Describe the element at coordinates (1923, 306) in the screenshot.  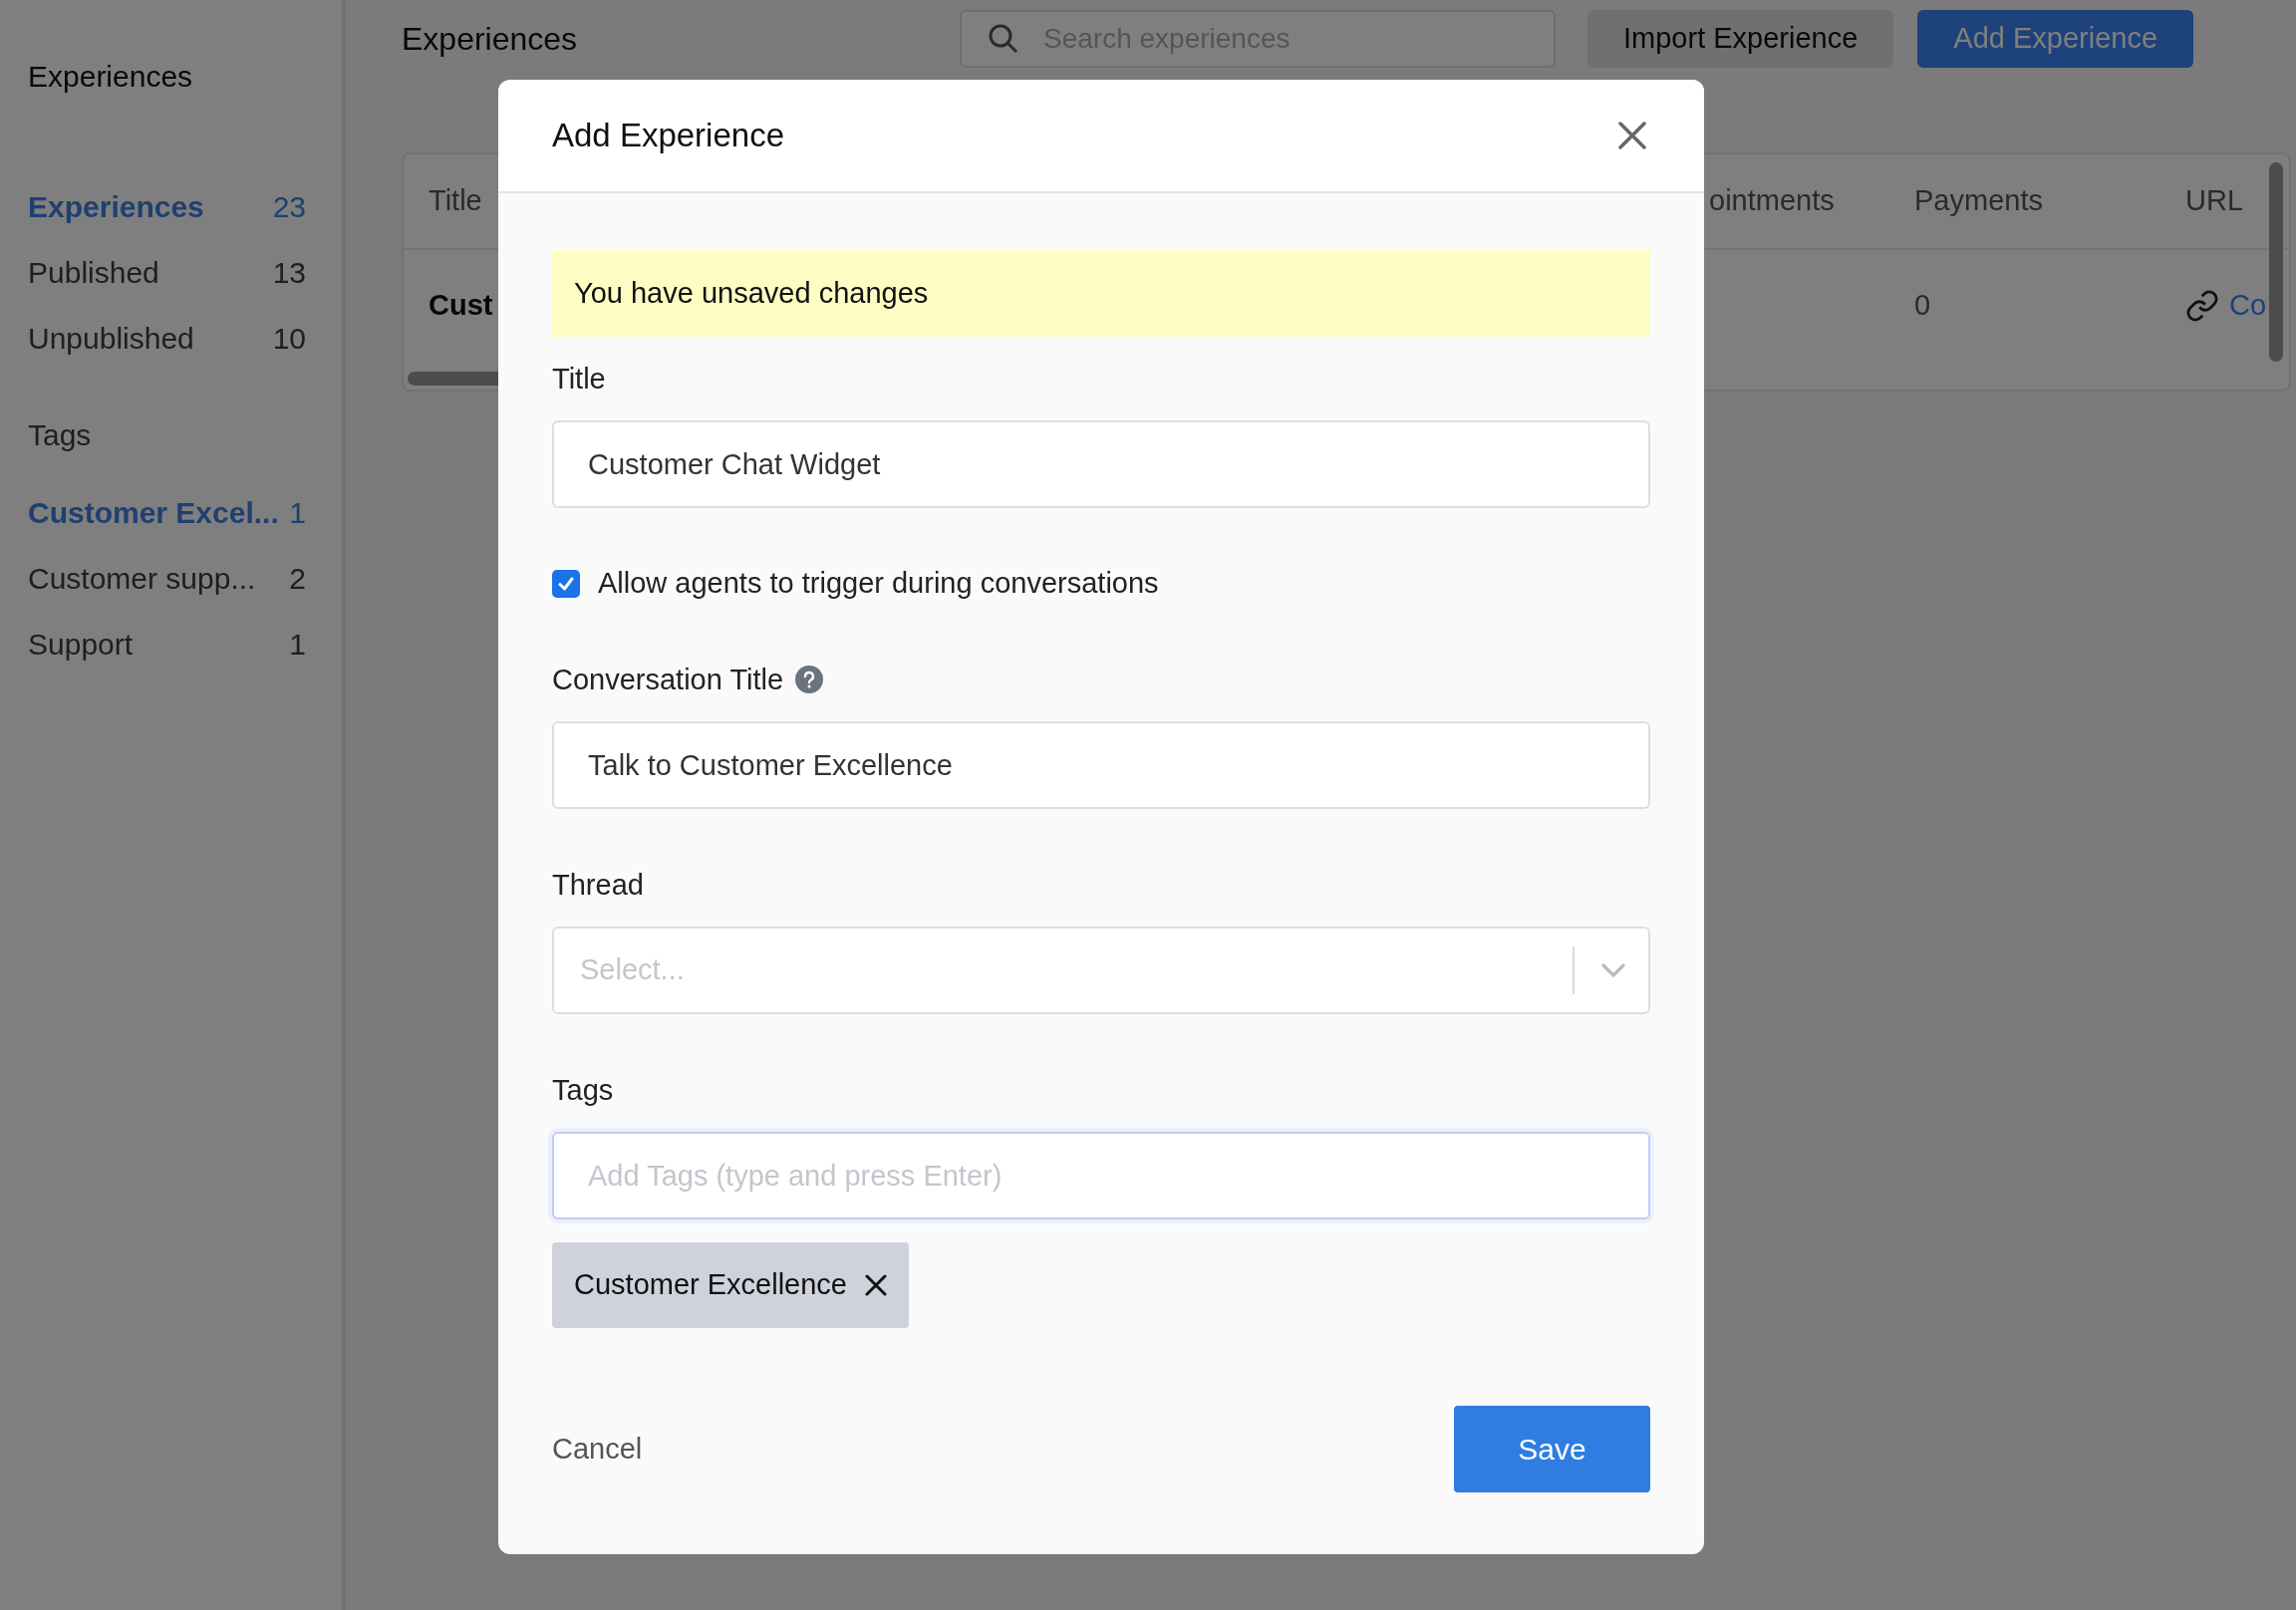
I see `table-cell-text: 0` at that location.